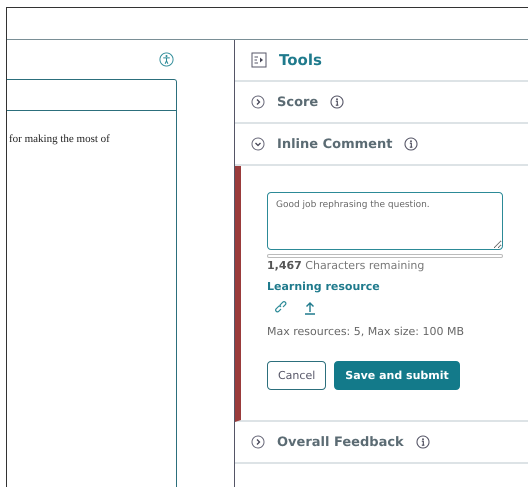 Image resolution: width=528 pixels, height=487 pixels. What do you see at coordinates (381, 103) in the screenshot?
I see `section-header: Score` at bounding box center [381, 103].